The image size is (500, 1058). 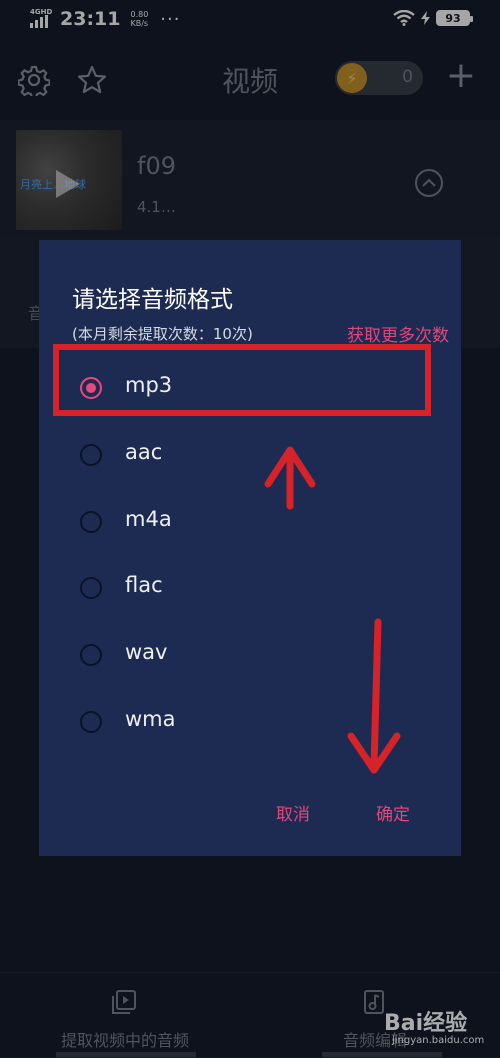 What do you see at coordinates (242, 380) in the screenshot?
I see `annotation-highlight-box` at bounding box center [242, 380].